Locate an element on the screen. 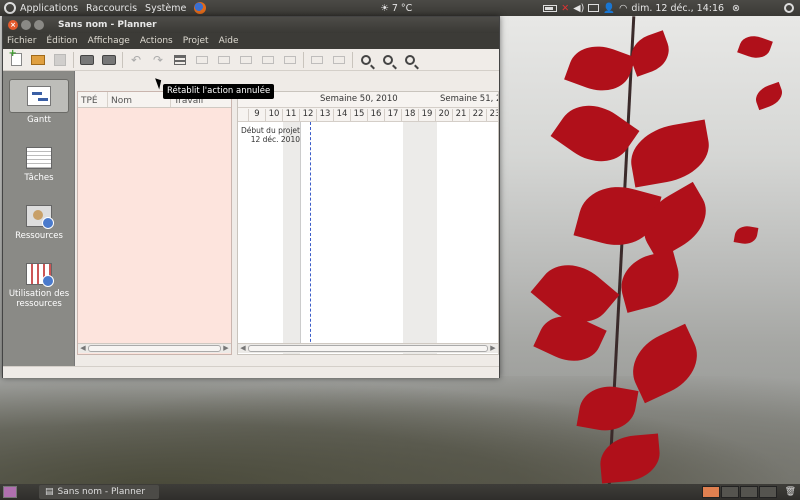 This screenshot has width=800, height=500. status-bar is located at coordinates (251, 372).